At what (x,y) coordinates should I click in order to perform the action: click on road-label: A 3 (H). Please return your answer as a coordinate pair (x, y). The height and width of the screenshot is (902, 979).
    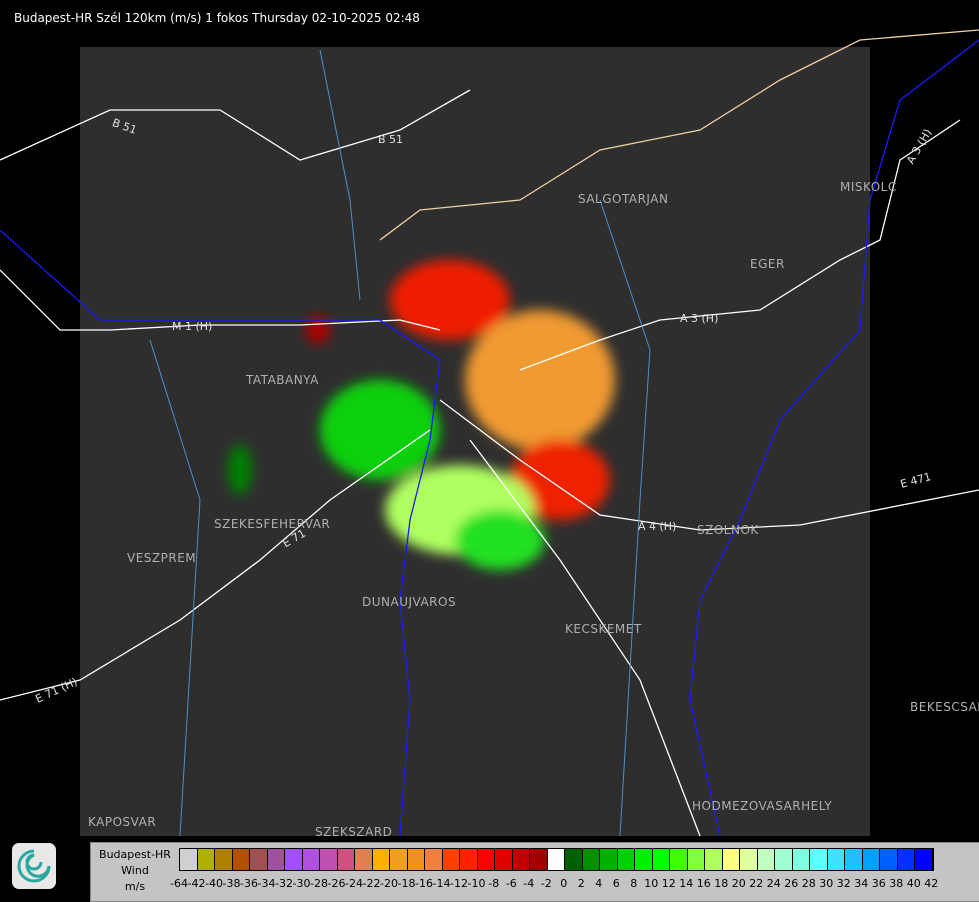
    Looking at the image, I should click on (699, 318).